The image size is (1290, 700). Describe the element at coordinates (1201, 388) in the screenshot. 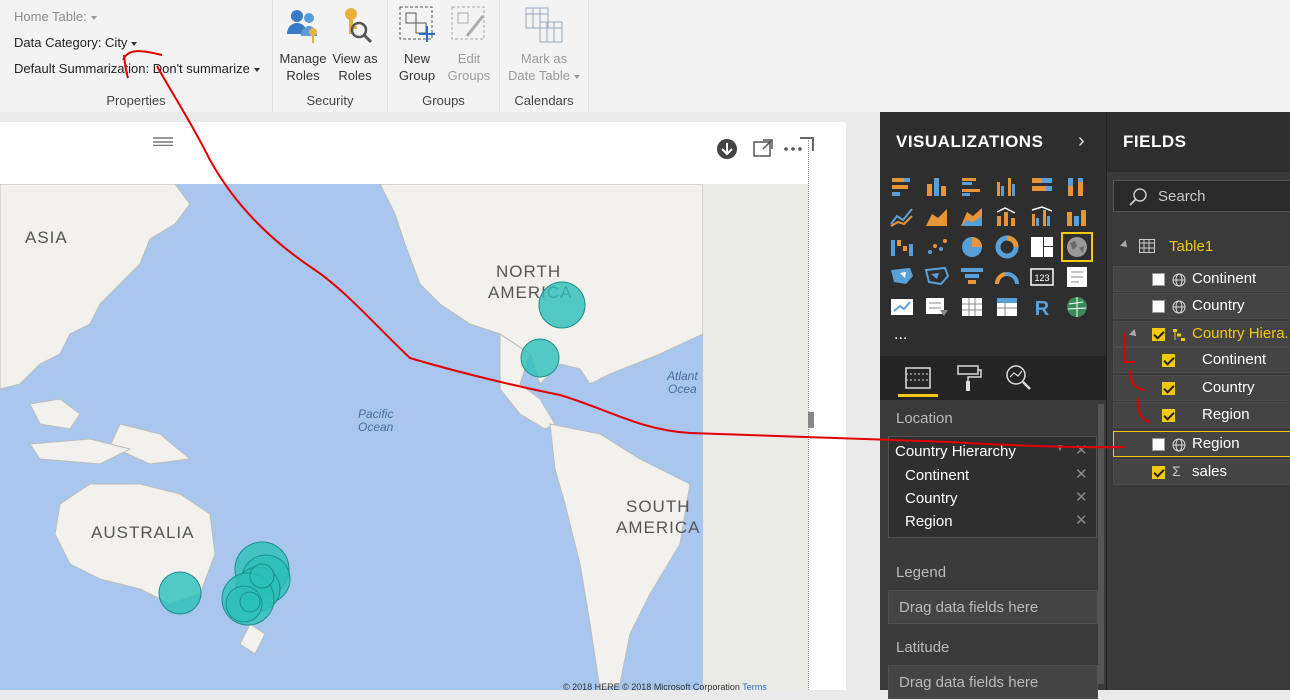

I see `field-row-hierarchy-country: Country` at that location.